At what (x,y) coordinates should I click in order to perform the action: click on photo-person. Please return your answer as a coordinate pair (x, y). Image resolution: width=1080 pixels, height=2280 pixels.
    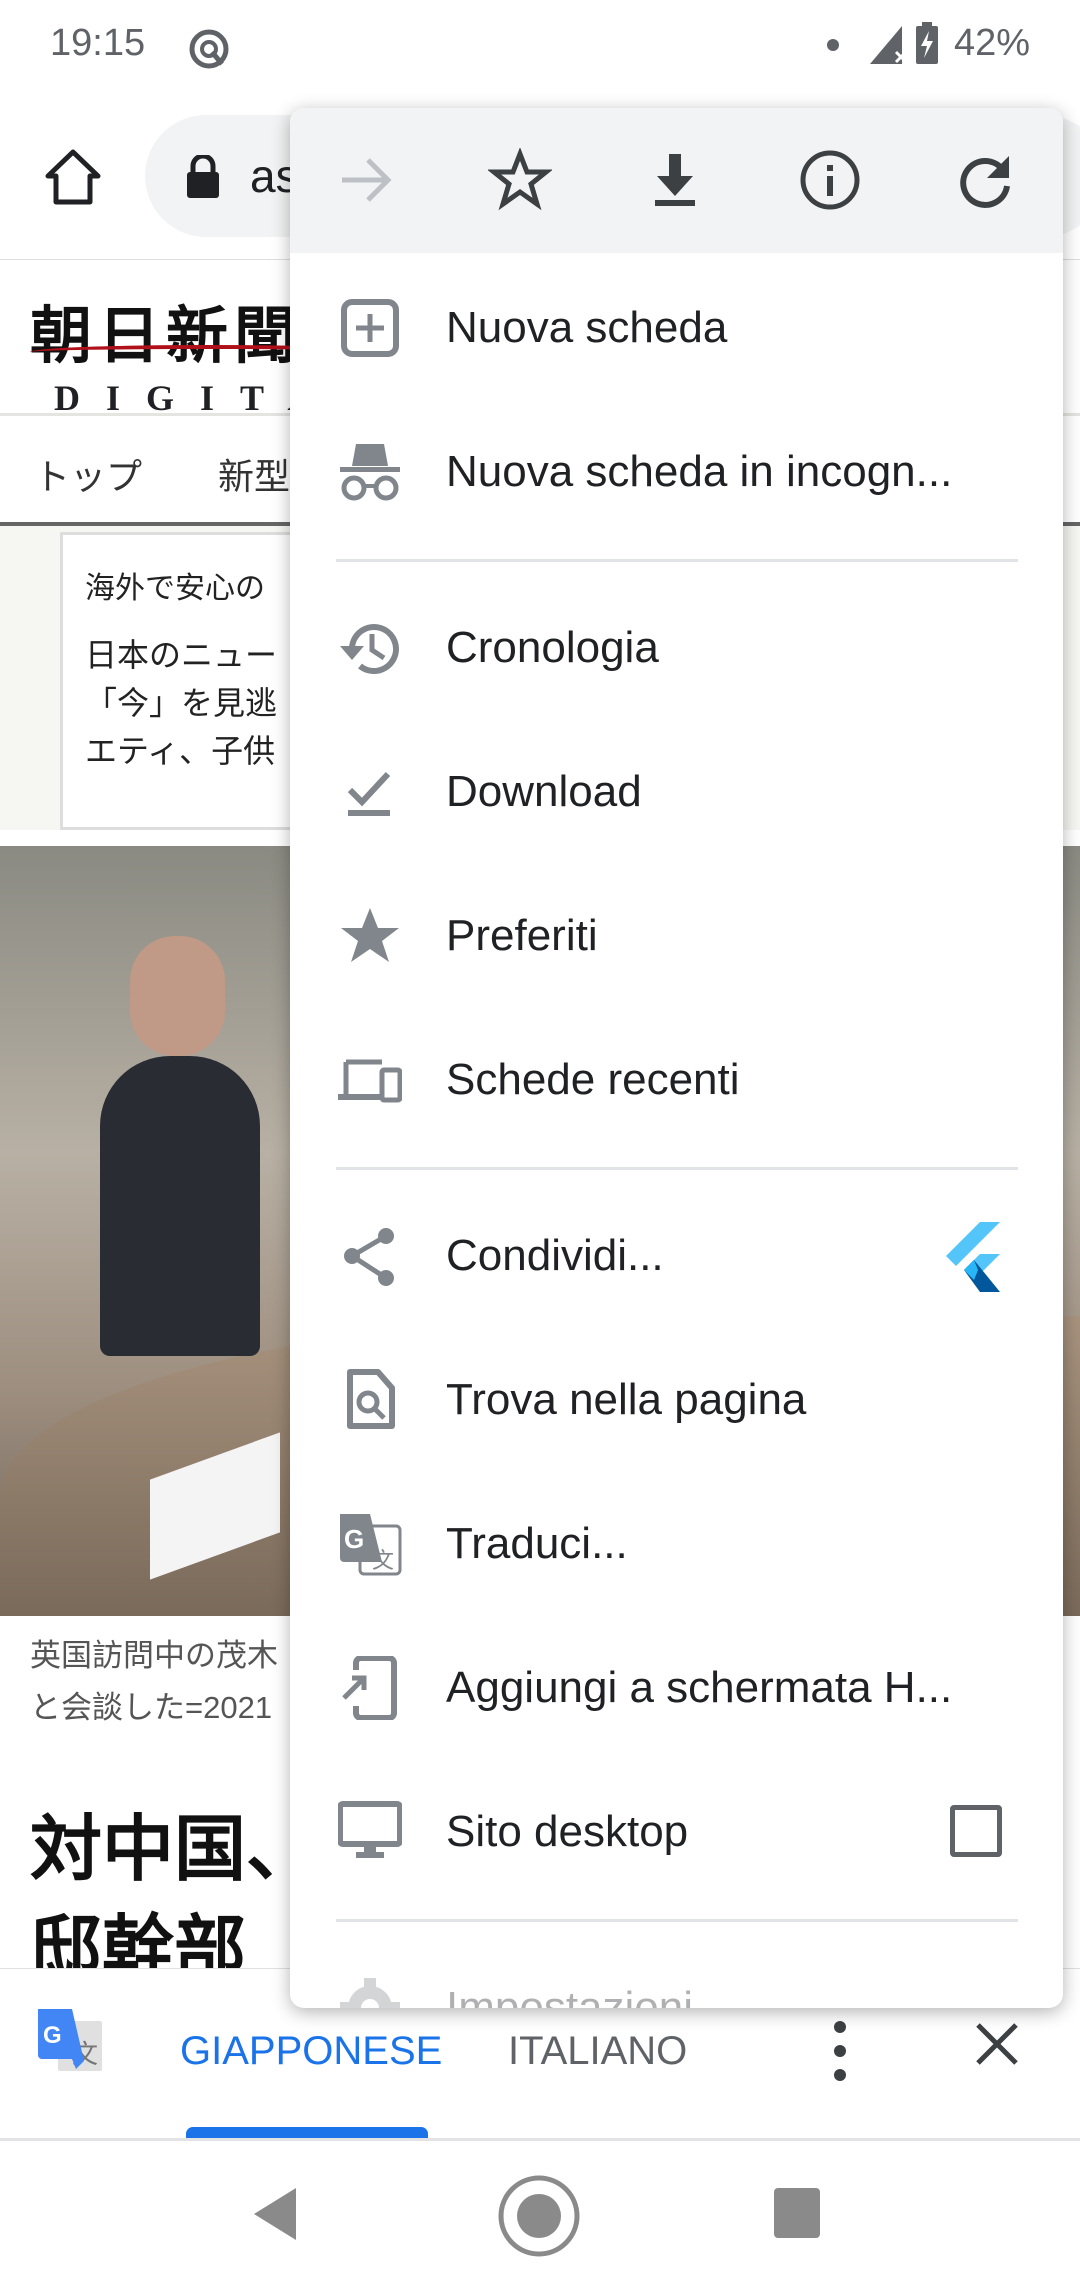
    Looking at the image, I should click on (180, 1206).